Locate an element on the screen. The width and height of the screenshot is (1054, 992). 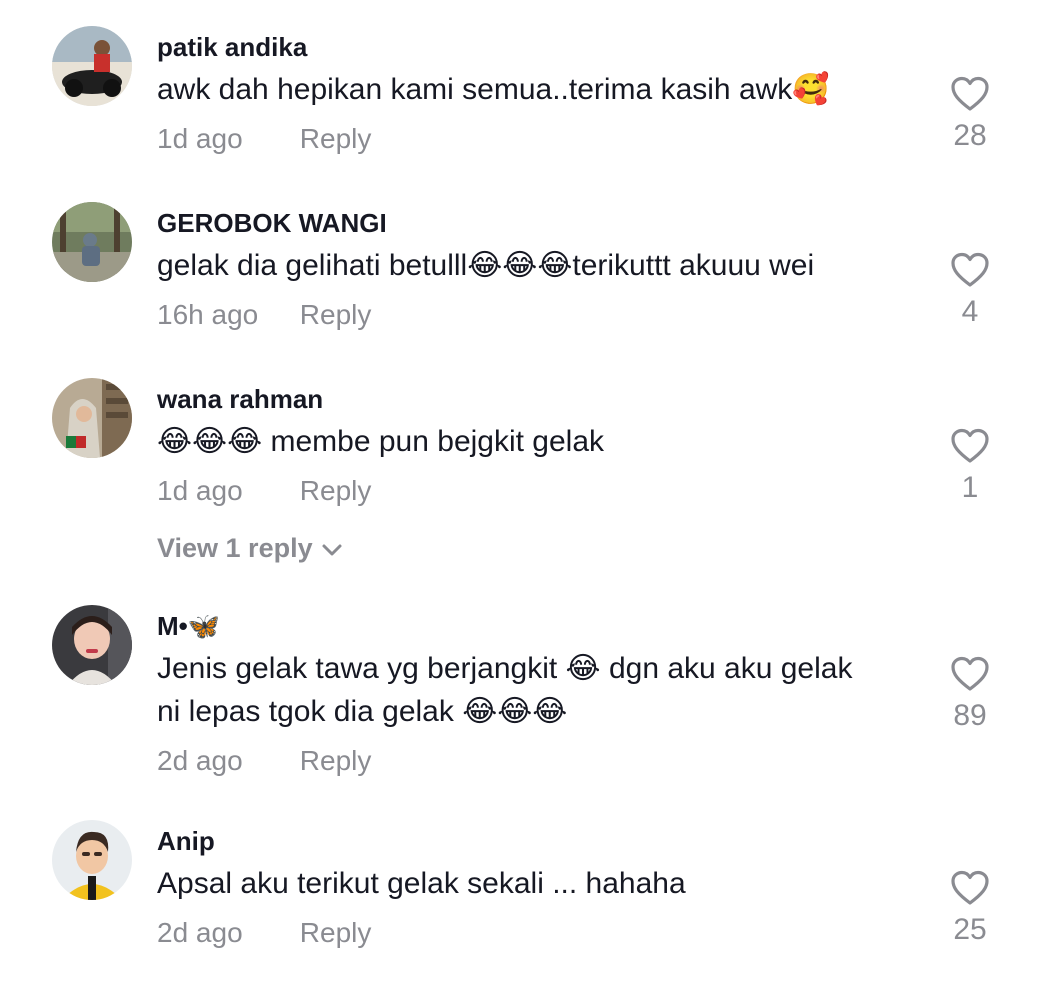
comment-username: Anip is located at coordinates (186, 841).